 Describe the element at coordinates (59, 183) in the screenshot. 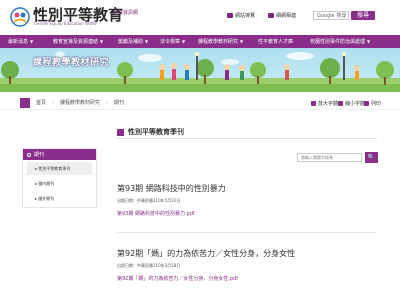

I see `sidebar-item-domestic: ▸ 國內期刊` at that location.